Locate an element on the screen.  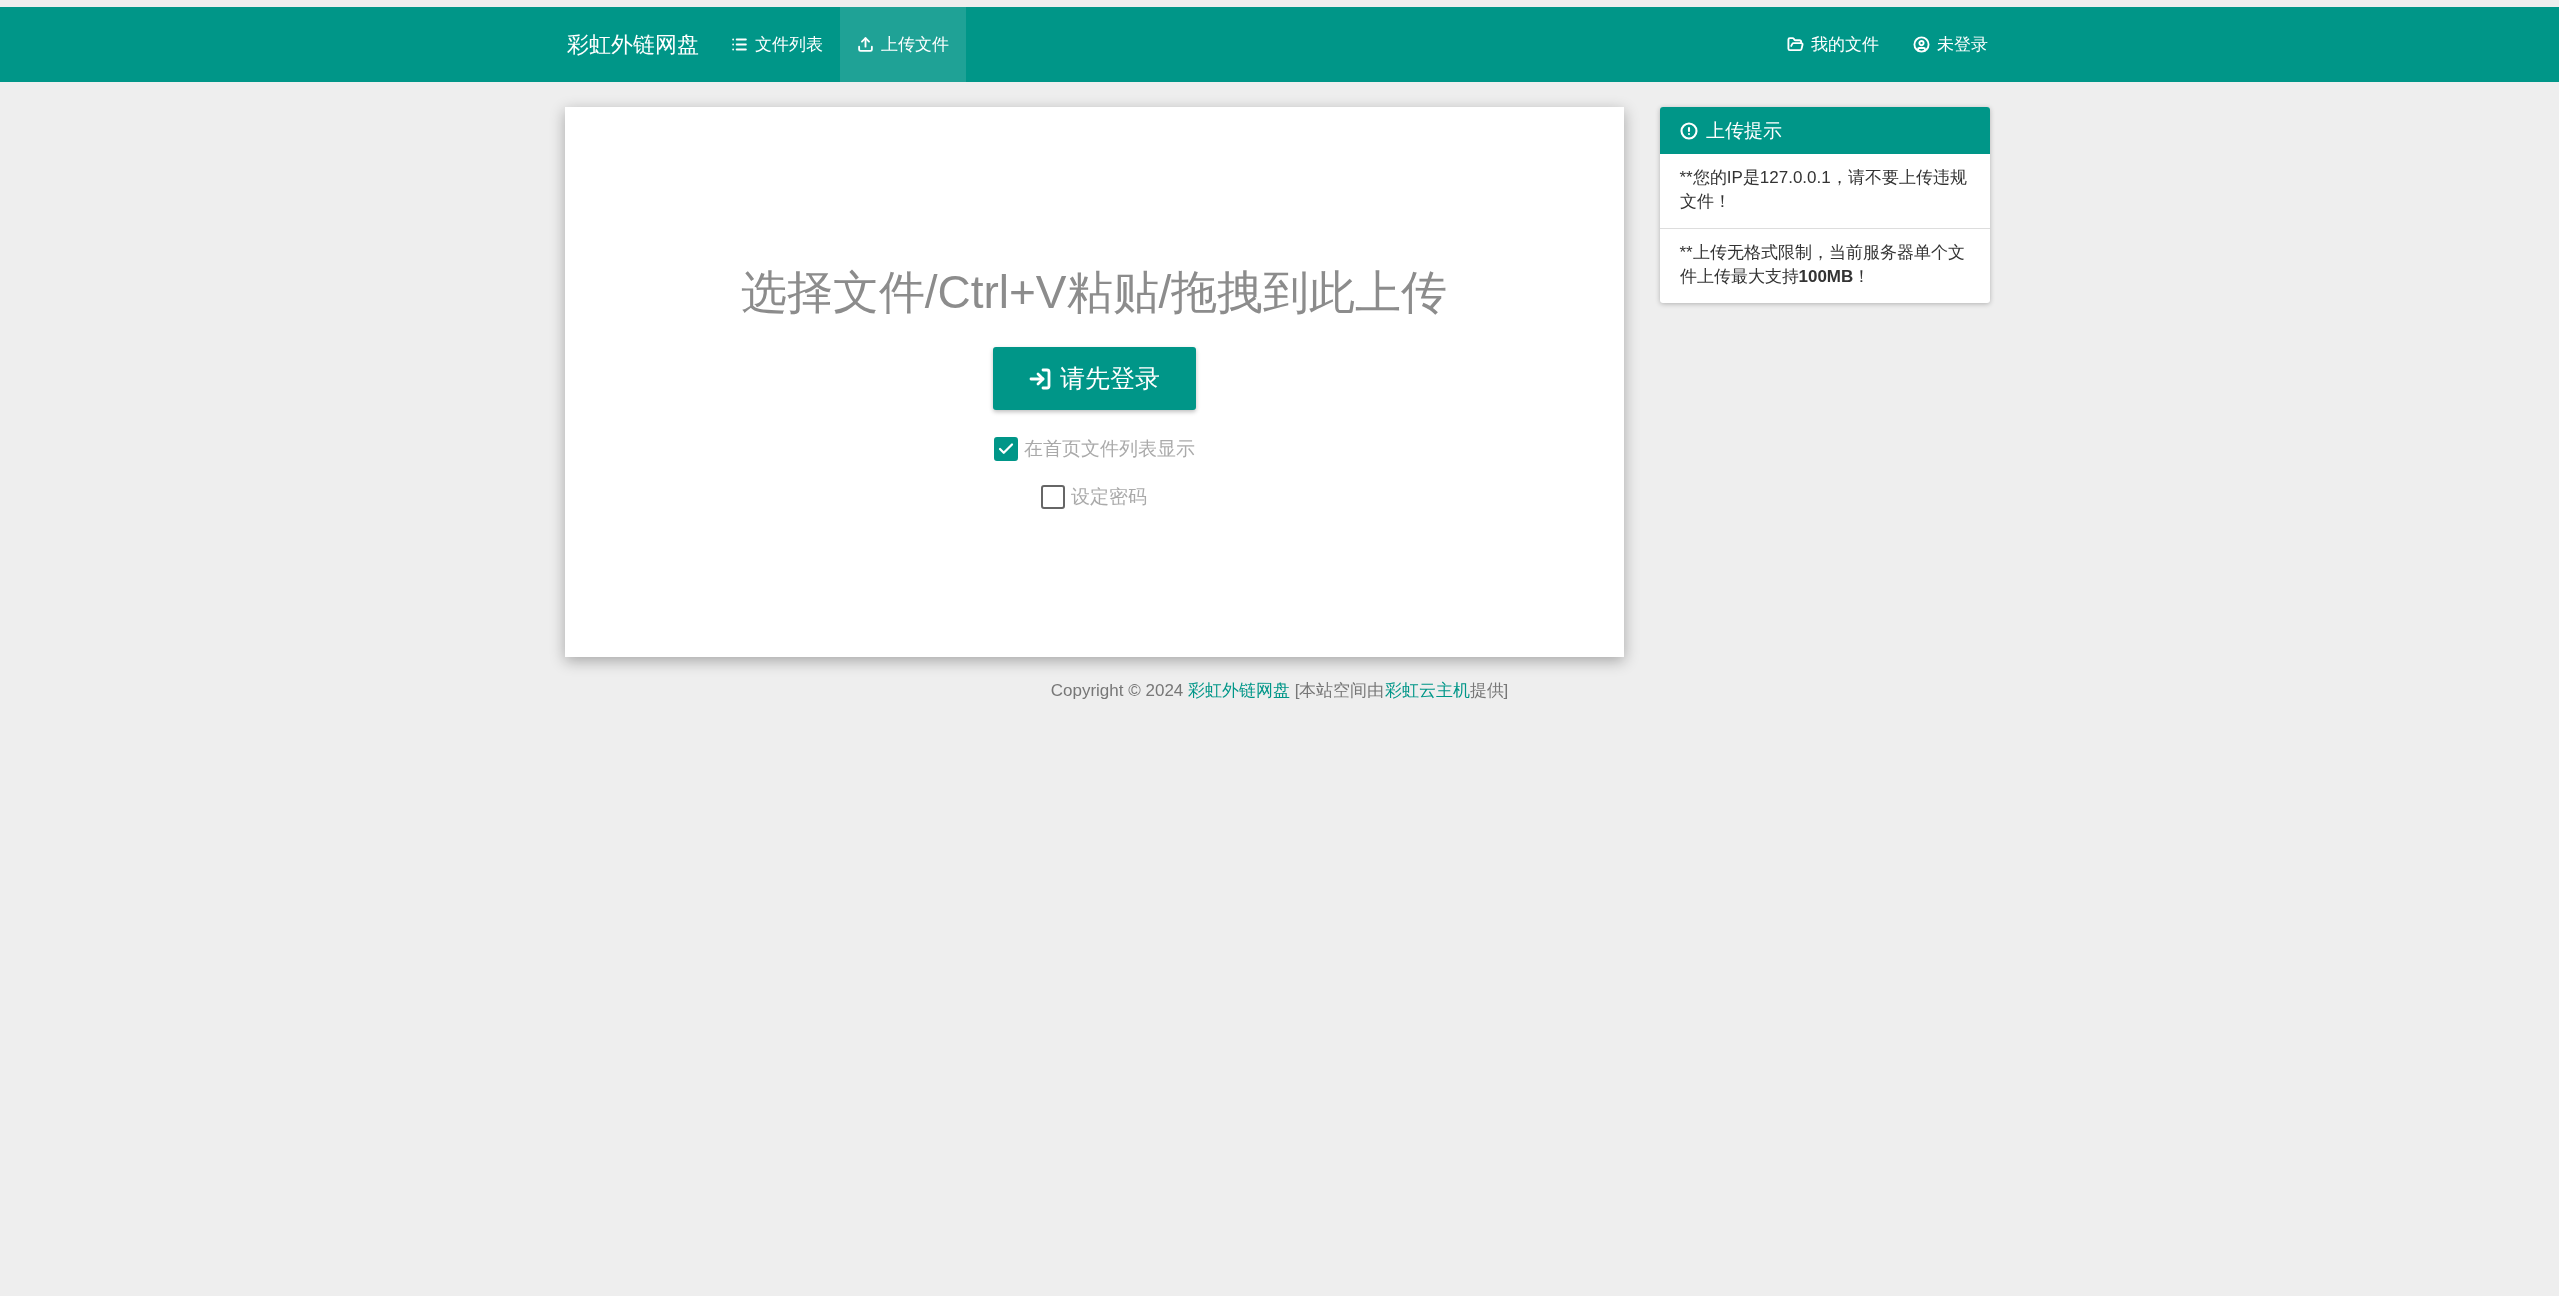
brand-link: 彩虹外链网盘 is located at coordinates (634, 44).